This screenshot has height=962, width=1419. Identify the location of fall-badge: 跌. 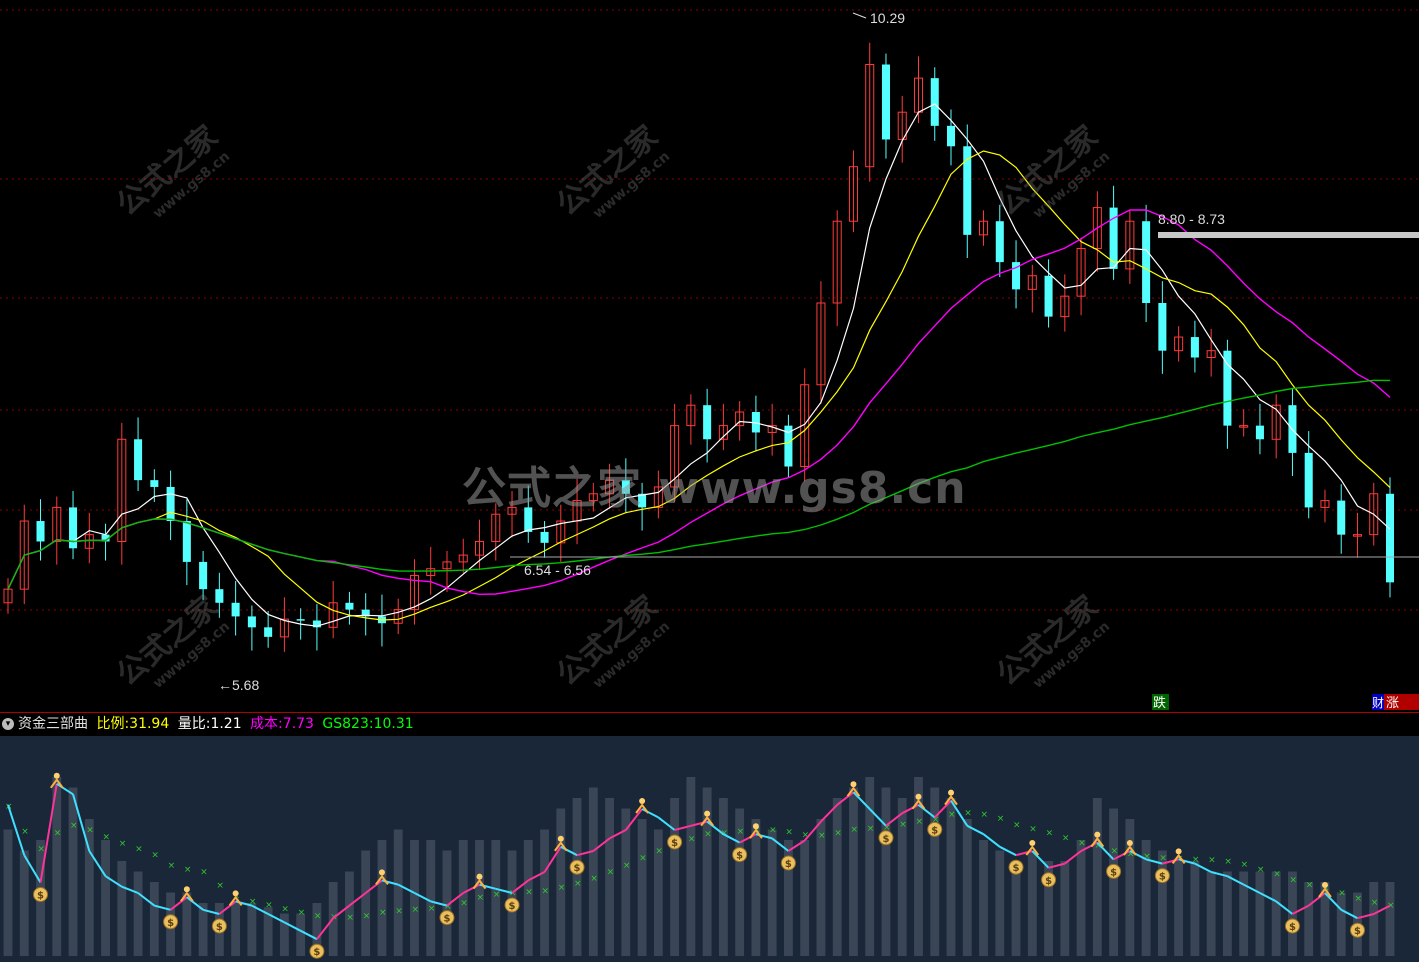
(1159, 703).